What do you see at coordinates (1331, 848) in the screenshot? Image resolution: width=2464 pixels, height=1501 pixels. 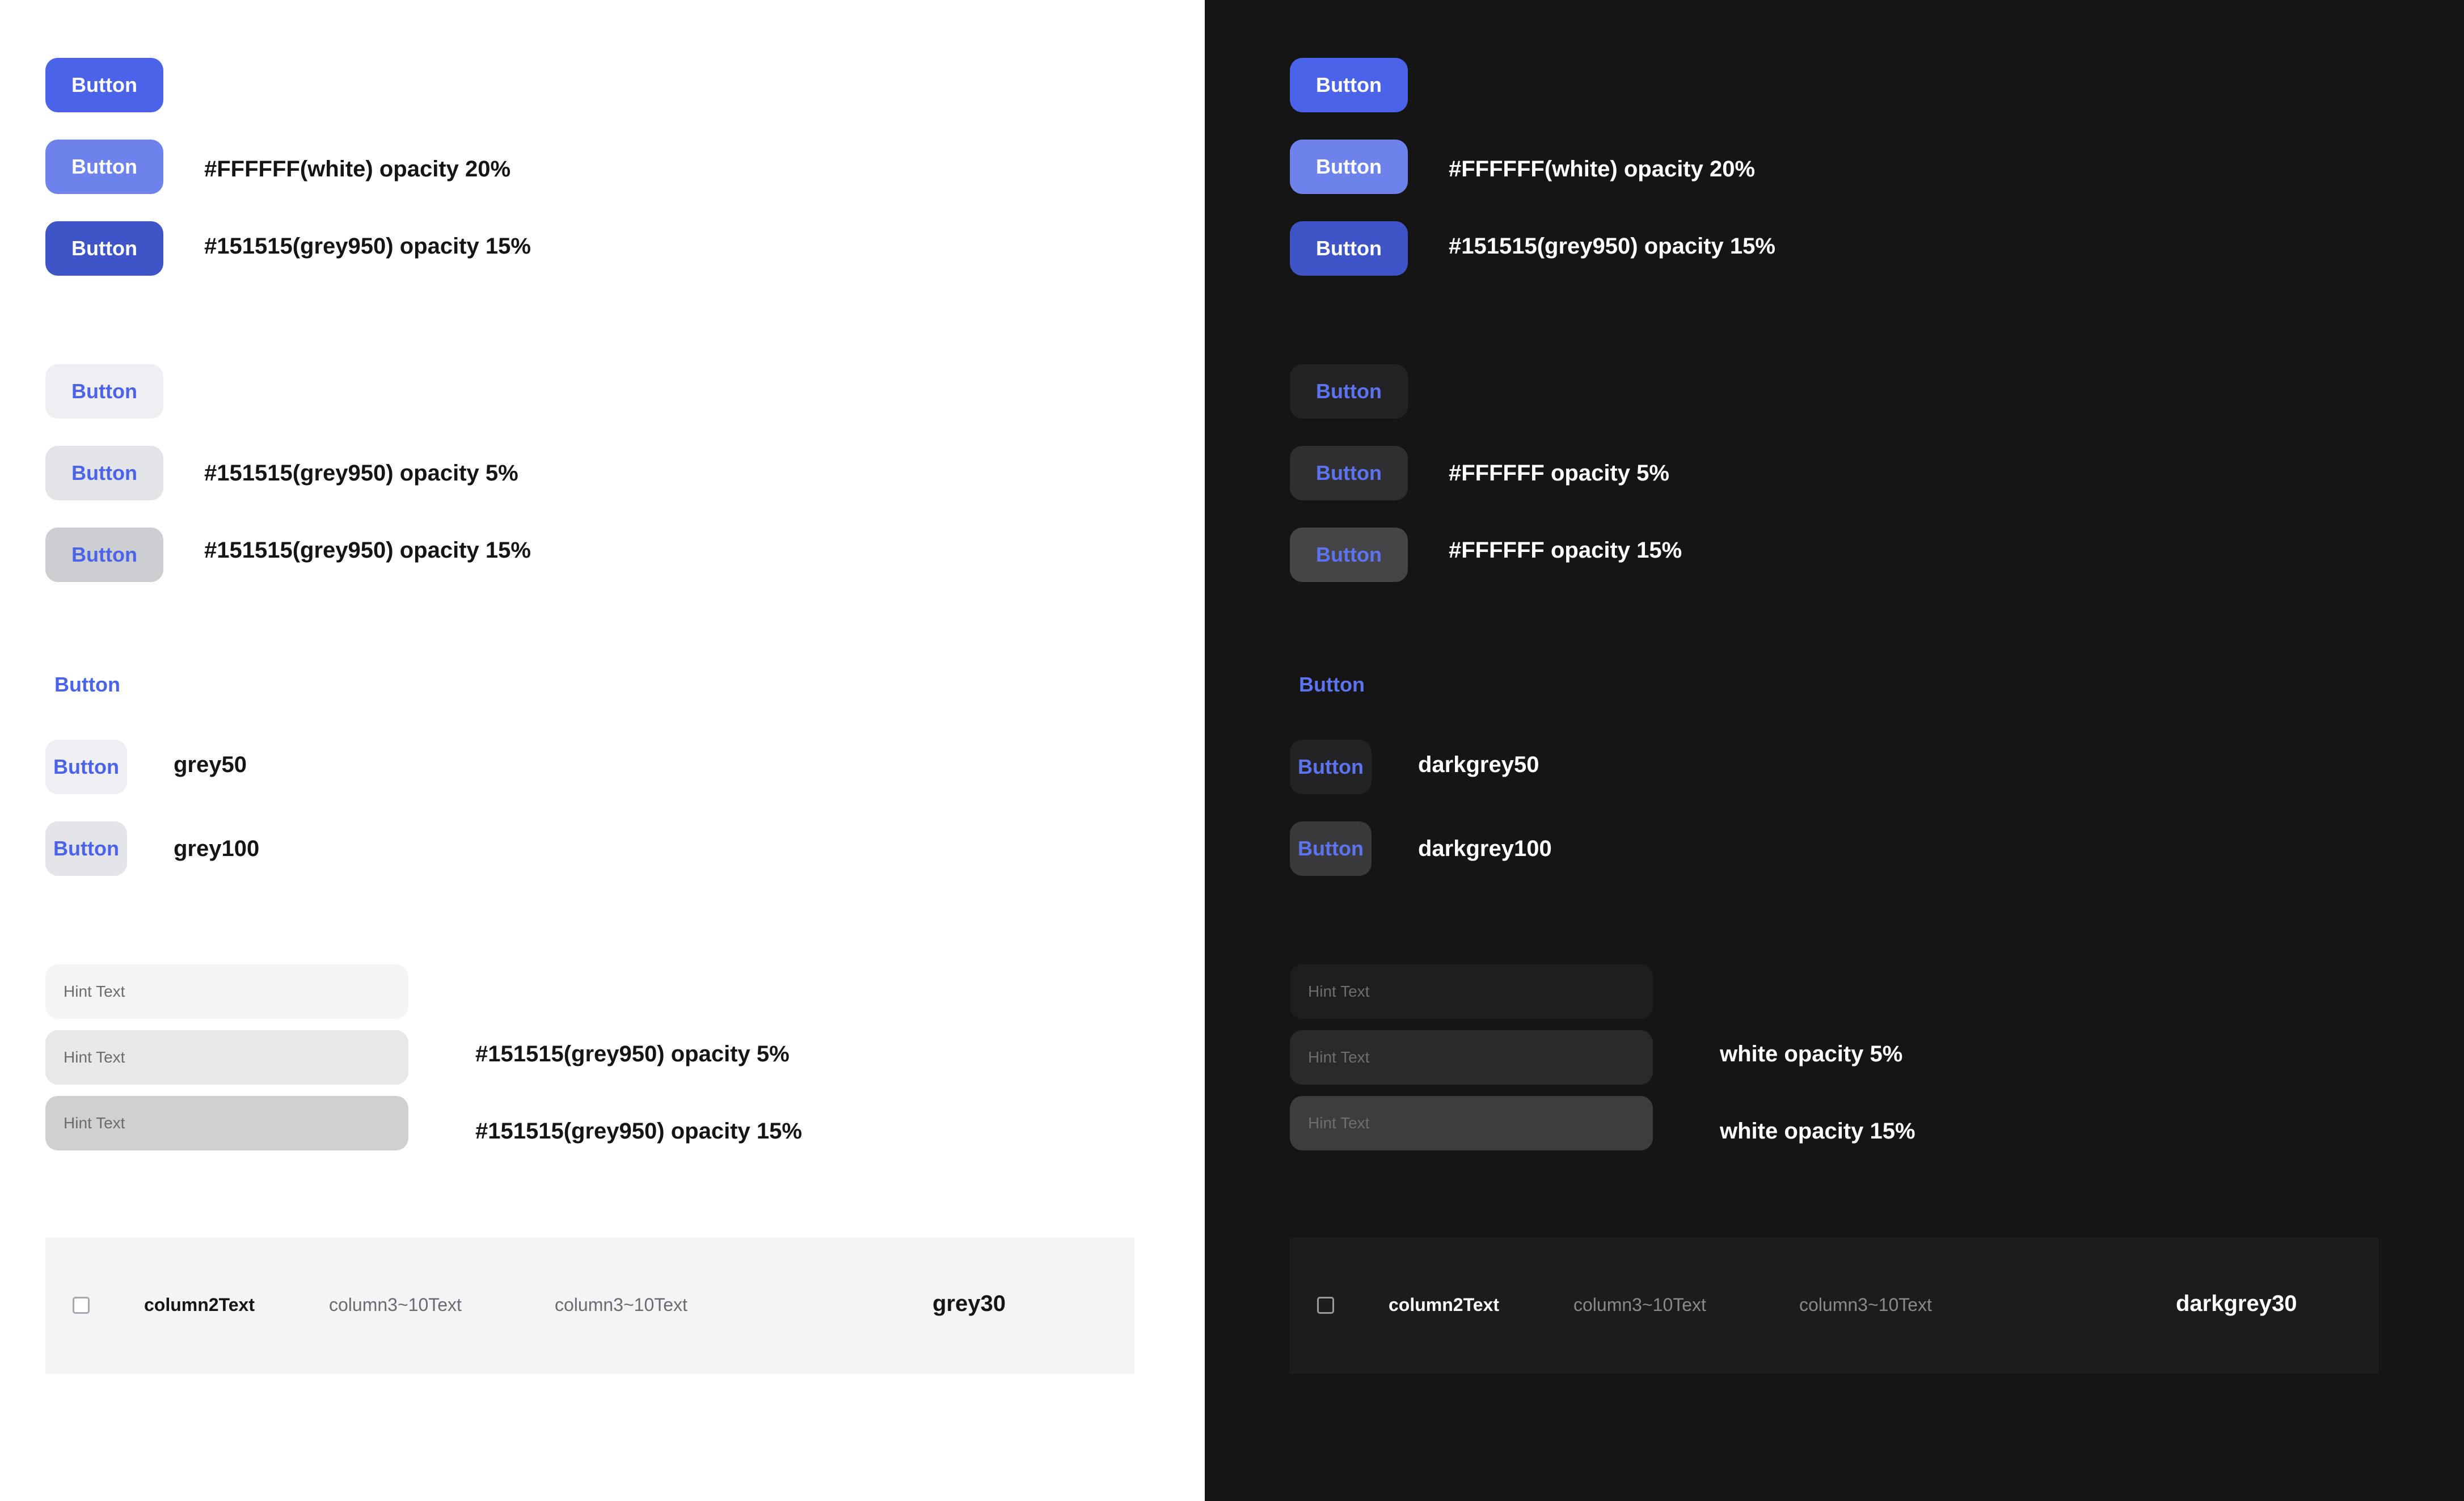 I see `text-button-darkgrey100: Button` at bounding box center [1331, 848].